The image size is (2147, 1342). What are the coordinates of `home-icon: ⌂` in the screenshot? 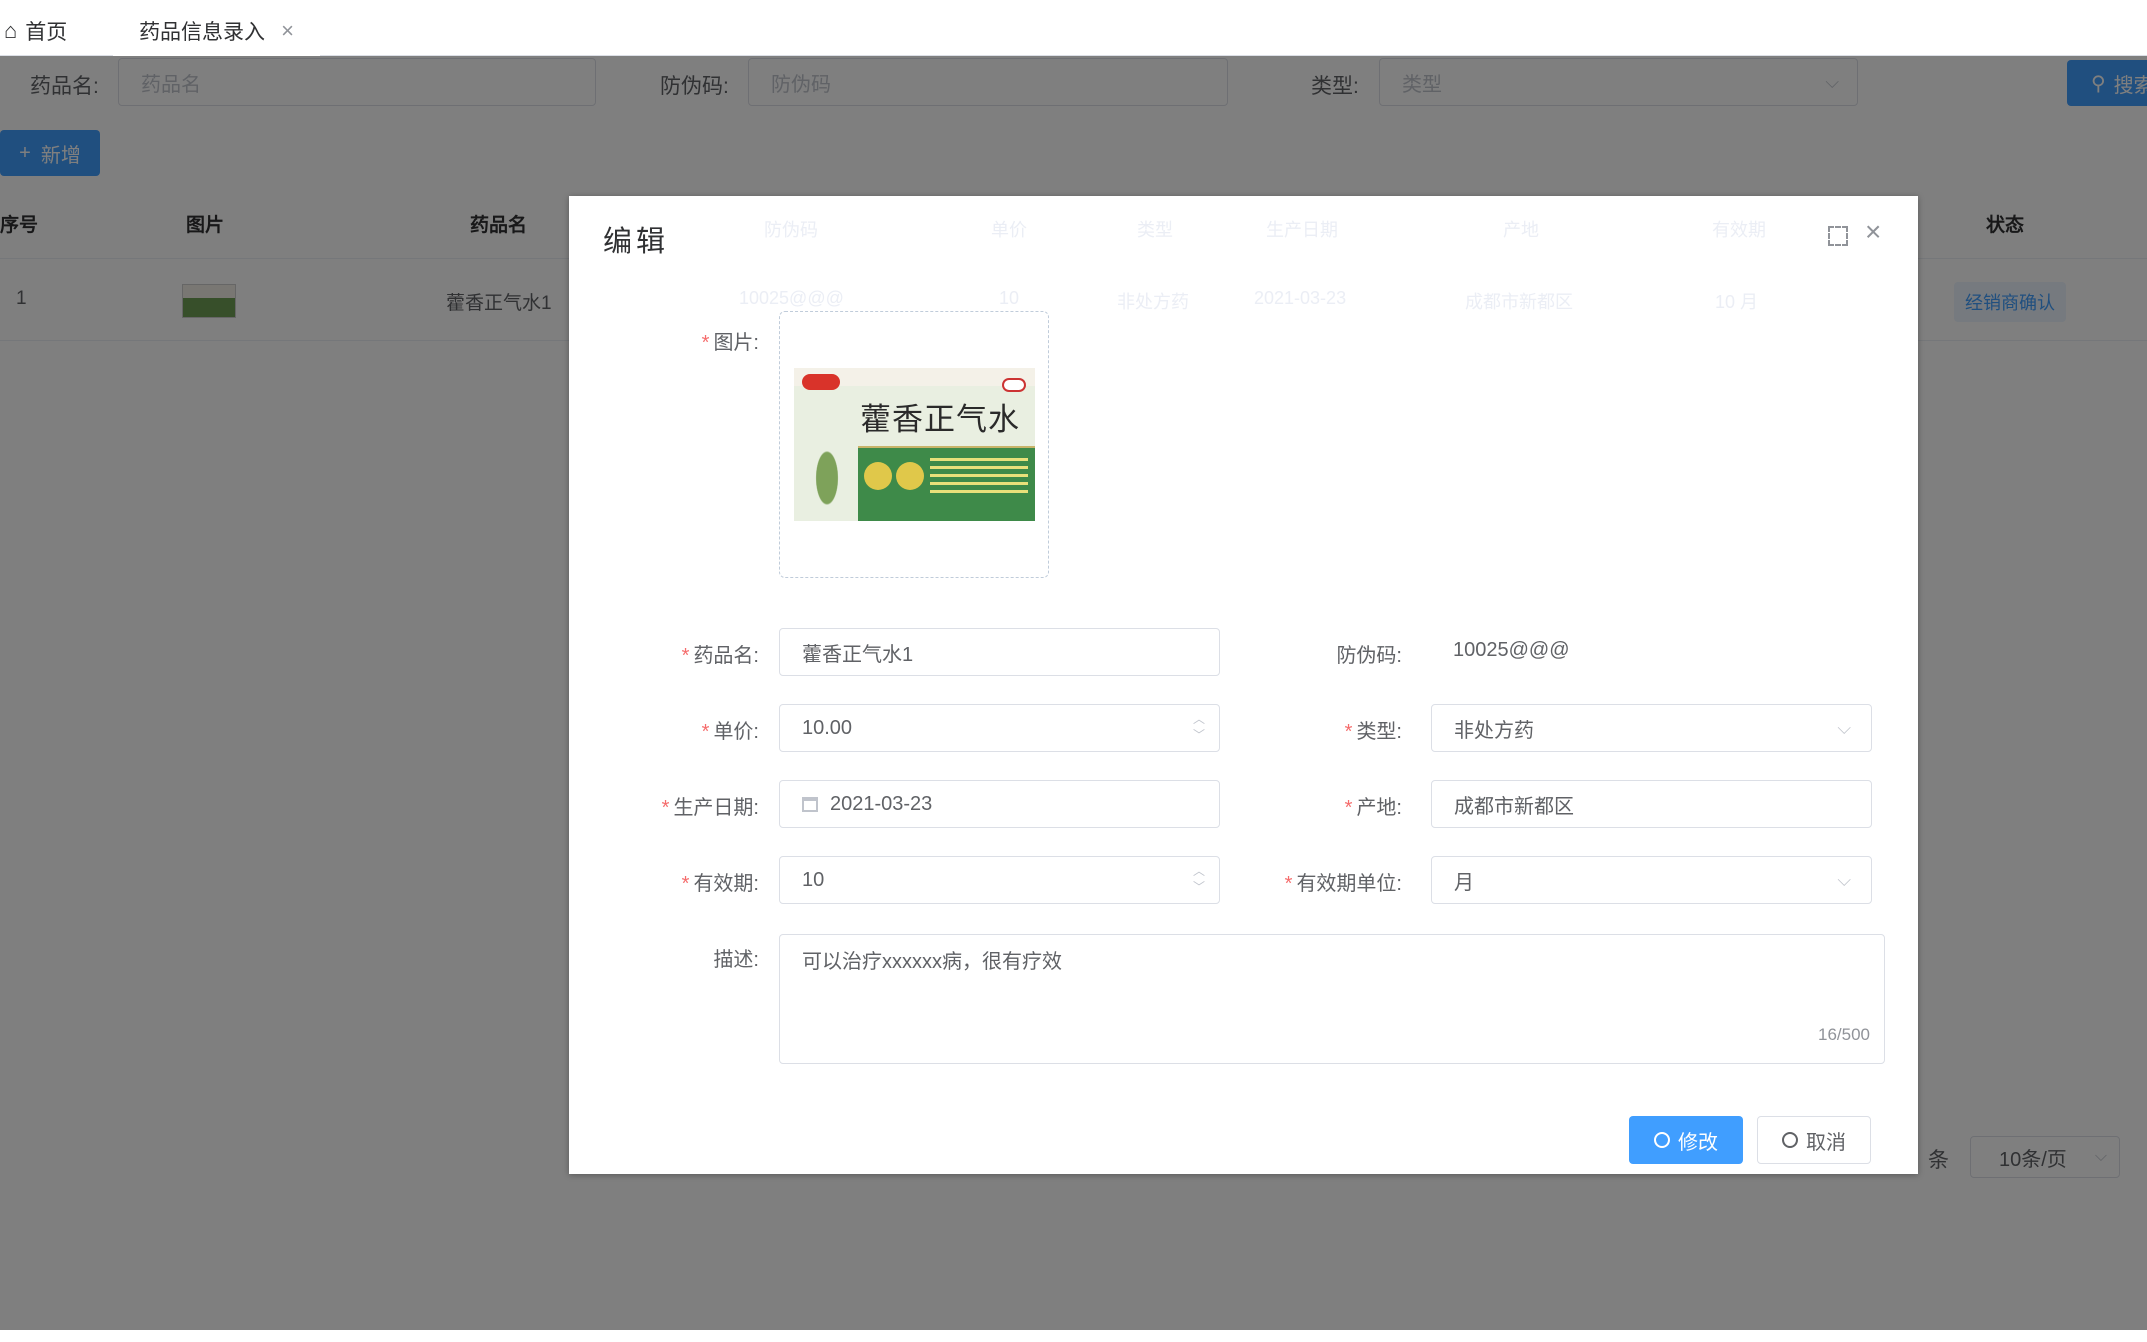 It's located at (11, 30).